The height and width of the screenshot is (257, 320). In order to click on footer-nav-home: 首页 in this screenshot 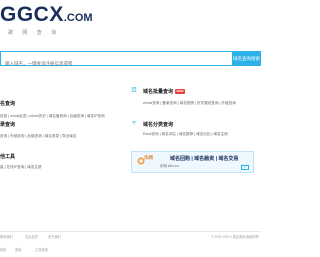, I will do `click(3, 249)`.